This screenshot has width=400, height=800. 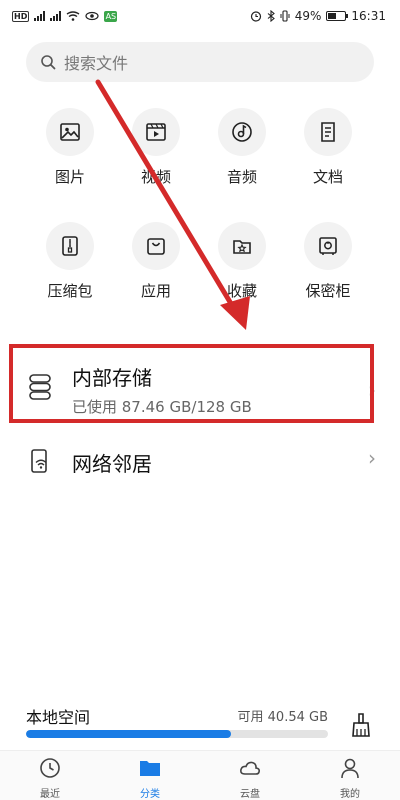 What do you see at coordinates (241, 177) in the screenshot?
I see `category-label: 音频` at bounding box center [241, 177].